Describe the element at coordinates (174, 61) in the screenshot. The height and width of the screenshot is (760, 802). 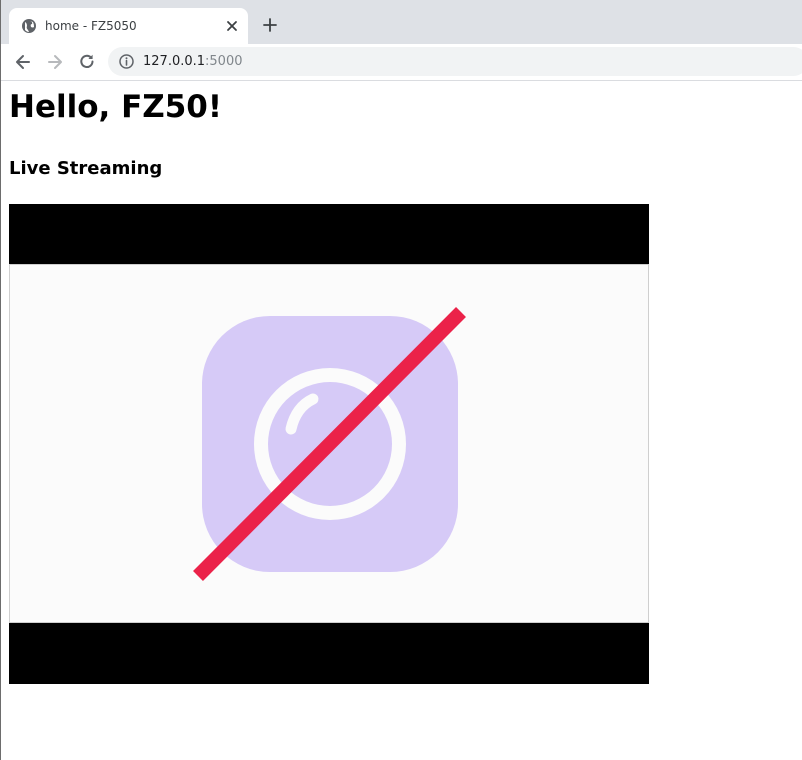
I see `url-host: 127.0.0.1` at that location.